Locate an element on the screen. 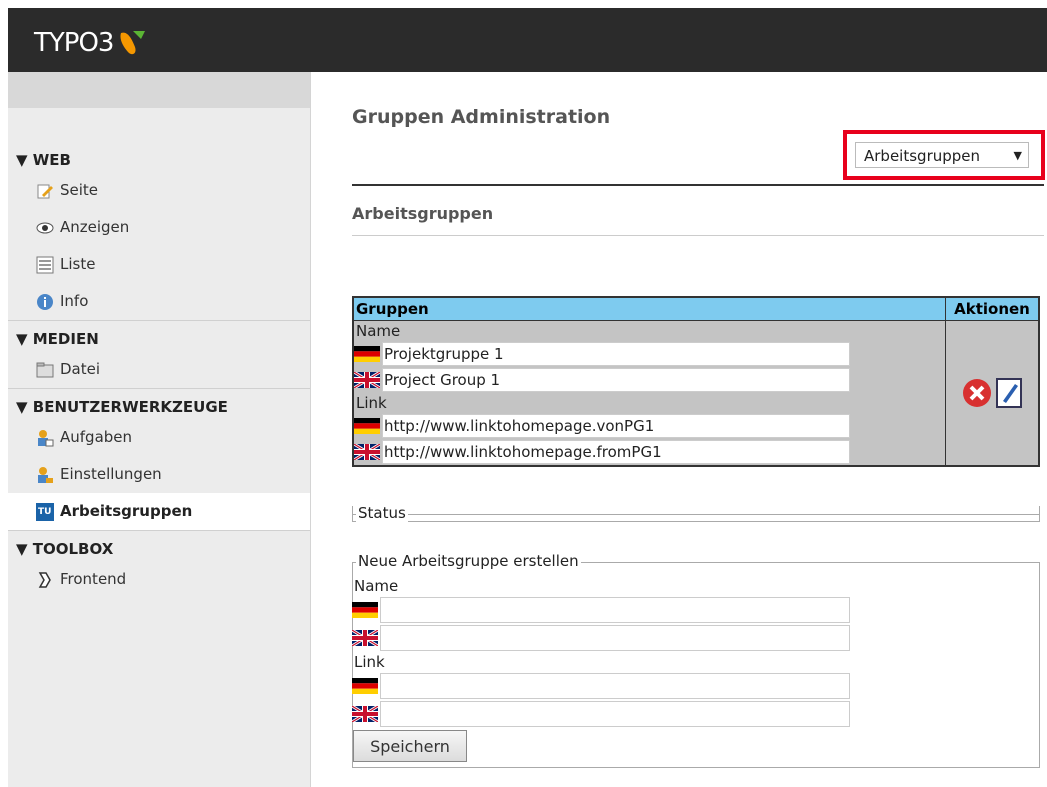  status-fieldset is located at coordinates (696, 514).